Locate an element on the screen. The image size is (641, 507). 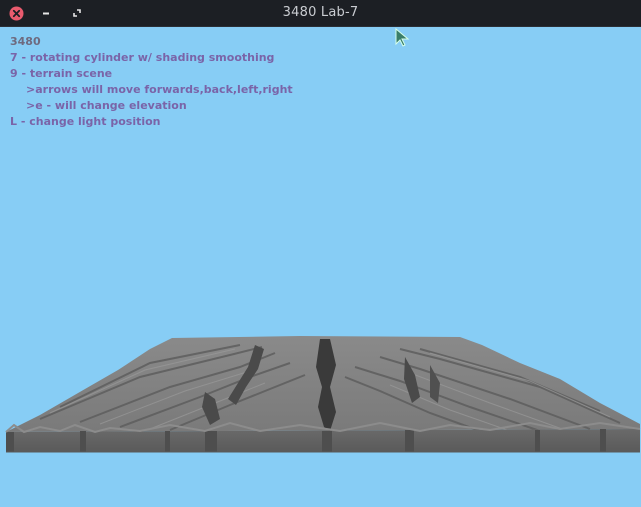
help-line: >e - will change elevation is located at coordinates (106, 105).